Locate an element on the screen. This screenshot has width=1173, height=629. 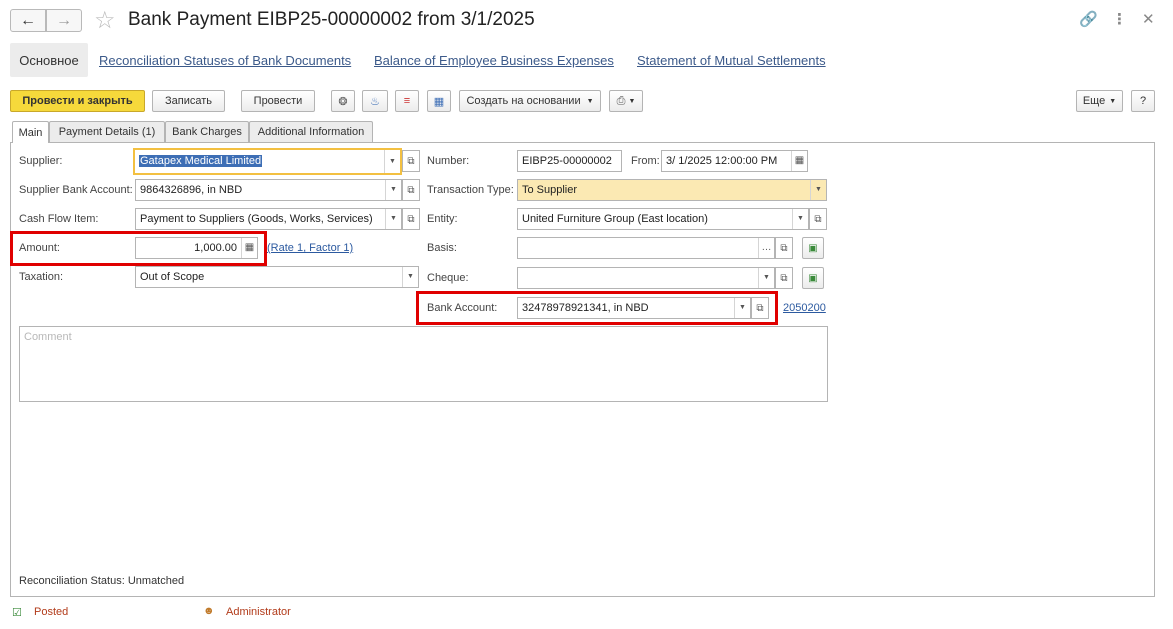
supplier-bank-account-open-button: ⧉ is located at coordinates (411, 190).